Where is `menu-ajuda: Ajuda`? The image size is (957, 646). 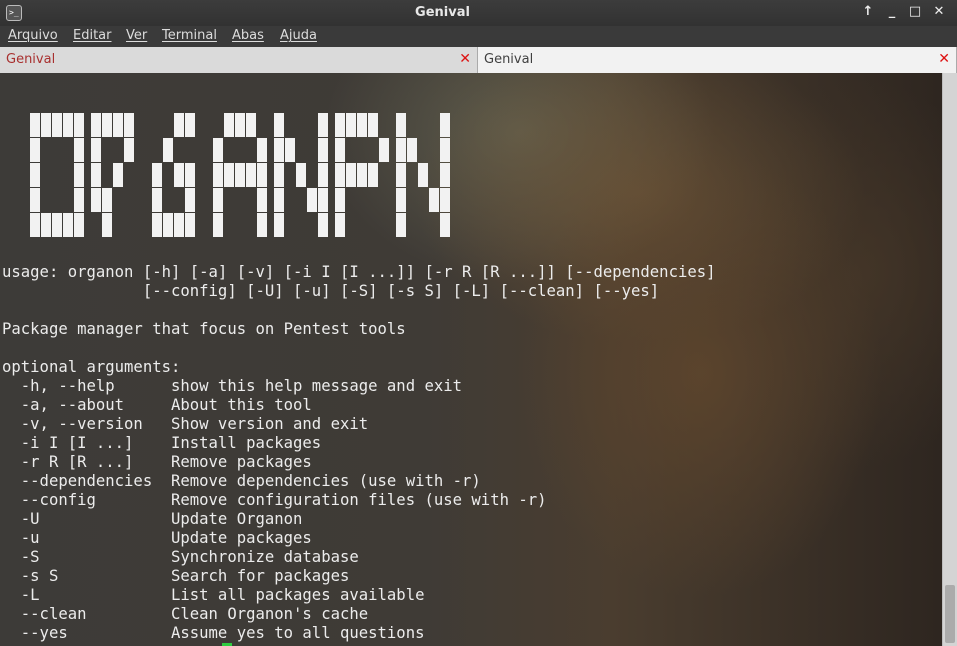
menu-ajuda: Ajuda is located at coordinates (298, 35).